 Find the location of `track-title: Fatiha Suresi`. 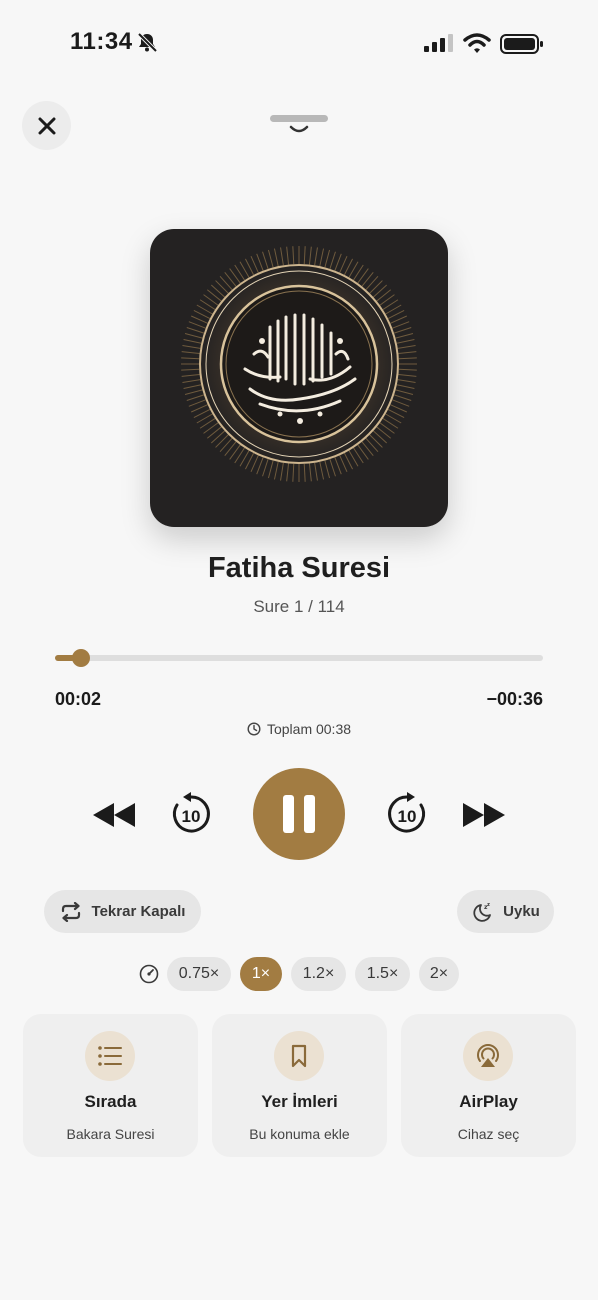

track-title: Fatiha Suresi is located at coordinates (299, 568).